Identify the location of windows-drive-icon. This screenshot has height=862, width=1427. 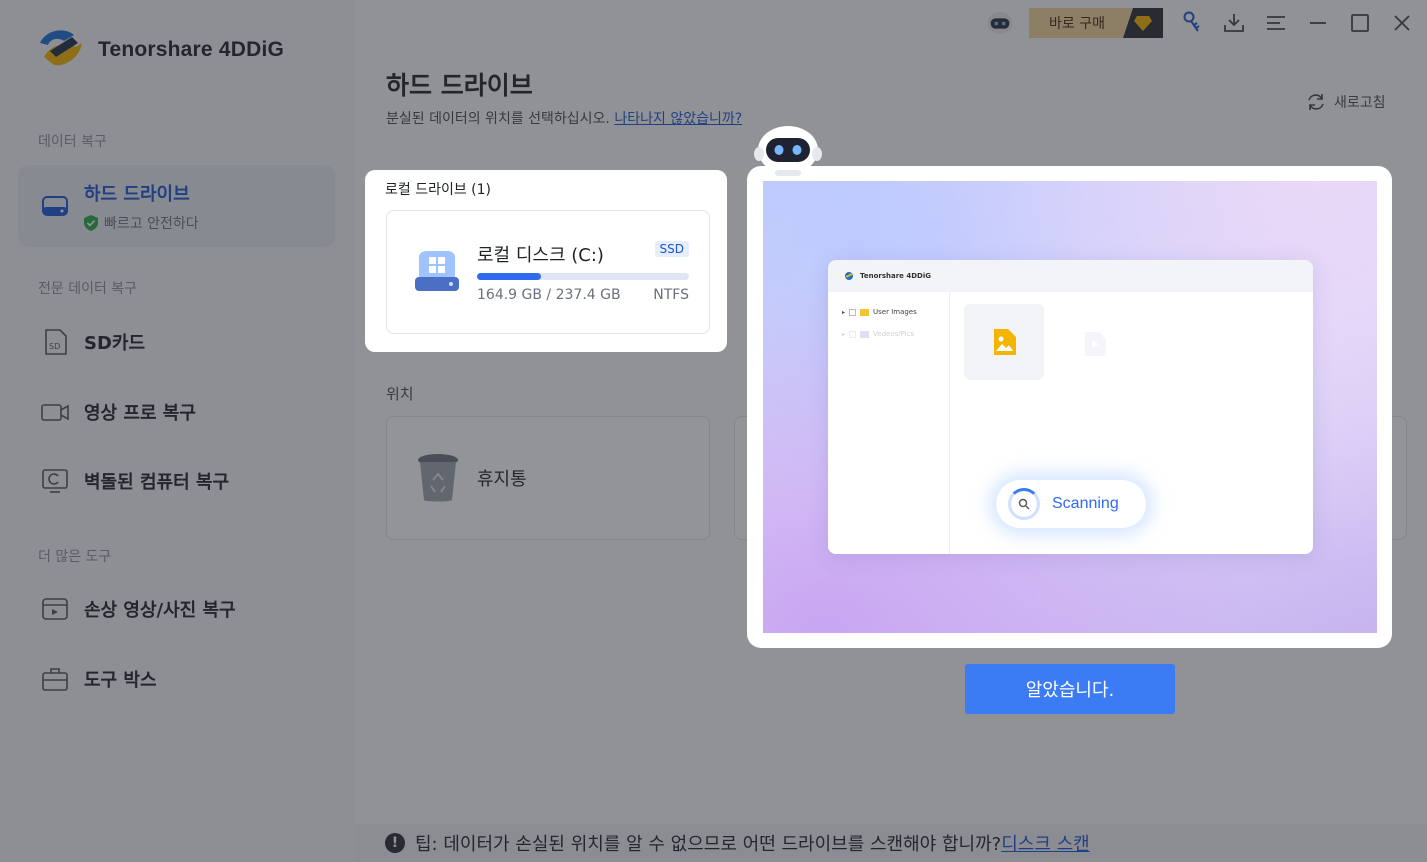
(437, 271).